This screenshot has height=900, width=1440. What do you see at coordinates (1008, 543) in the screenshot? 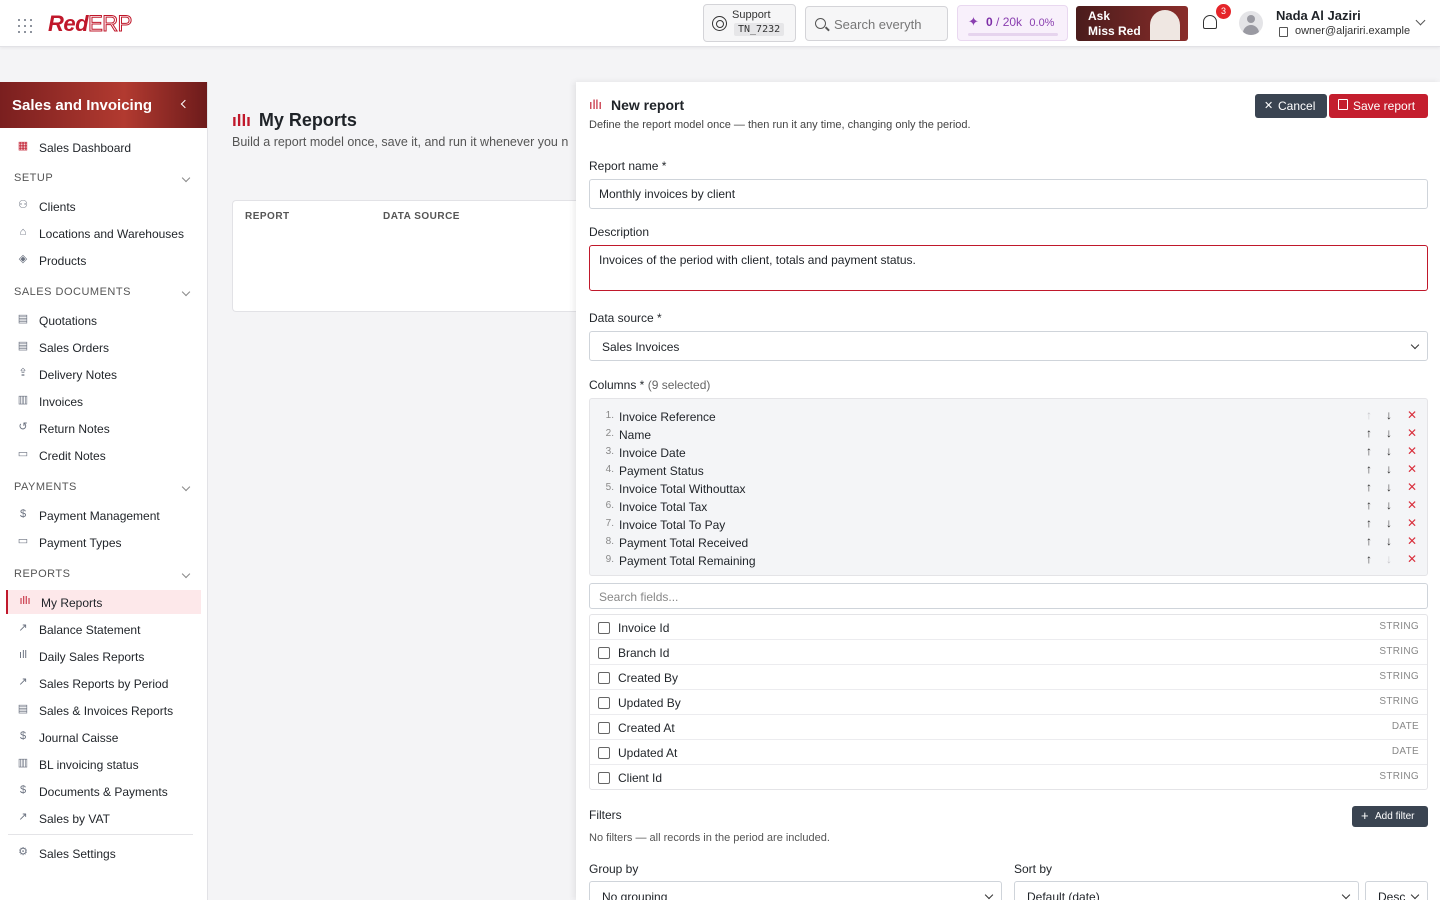
I see `column-row: 8. Payment Total Received ↑ ↓ ✕` at bounding box center [1008, 543].